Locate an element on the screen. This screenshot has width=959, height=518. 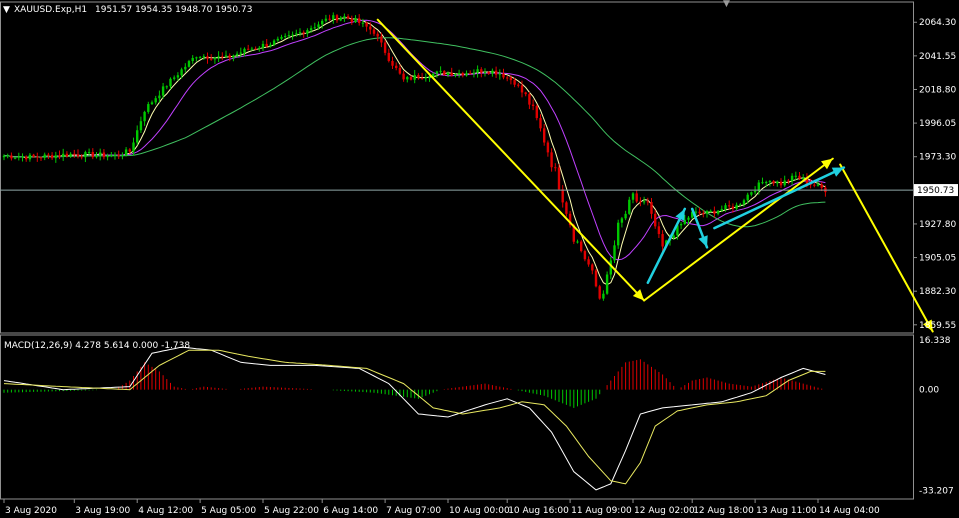
macd-label: MACD(12,26,9) 4.278 5.614 0.000 -1.738 is located at coordinates (97, 346).